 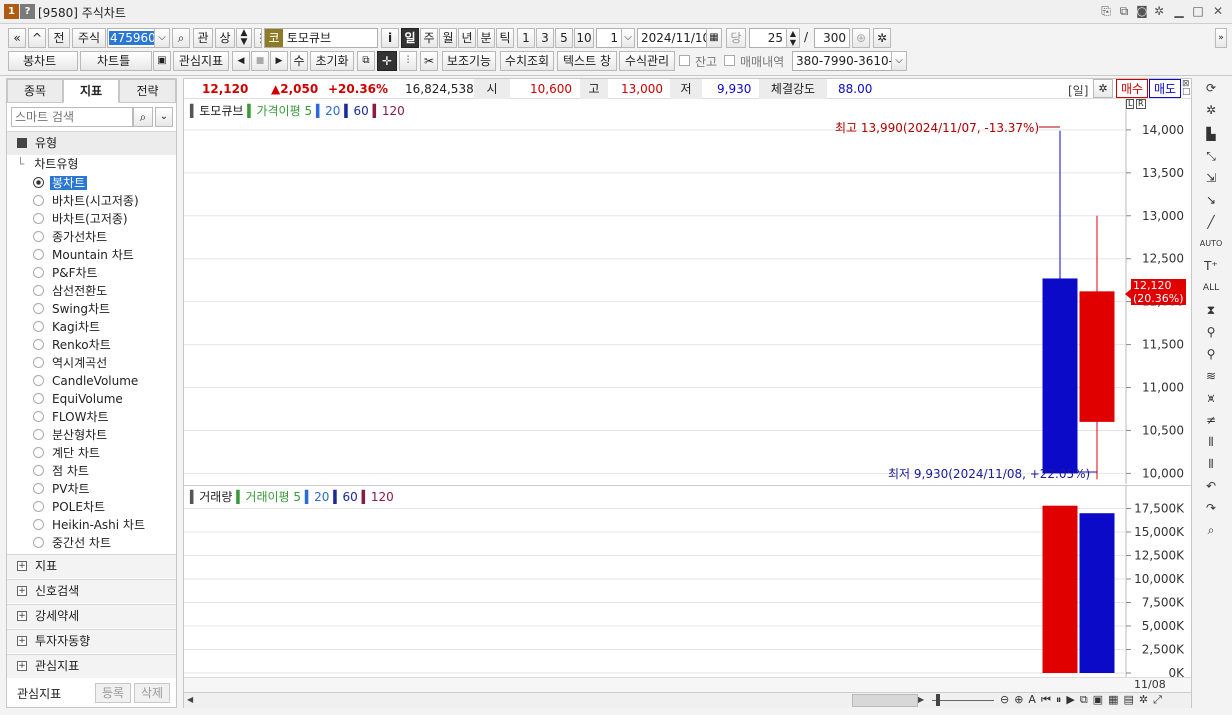 I want to click on chart-type-item: 분산형차트, so click(x=71, y=435).